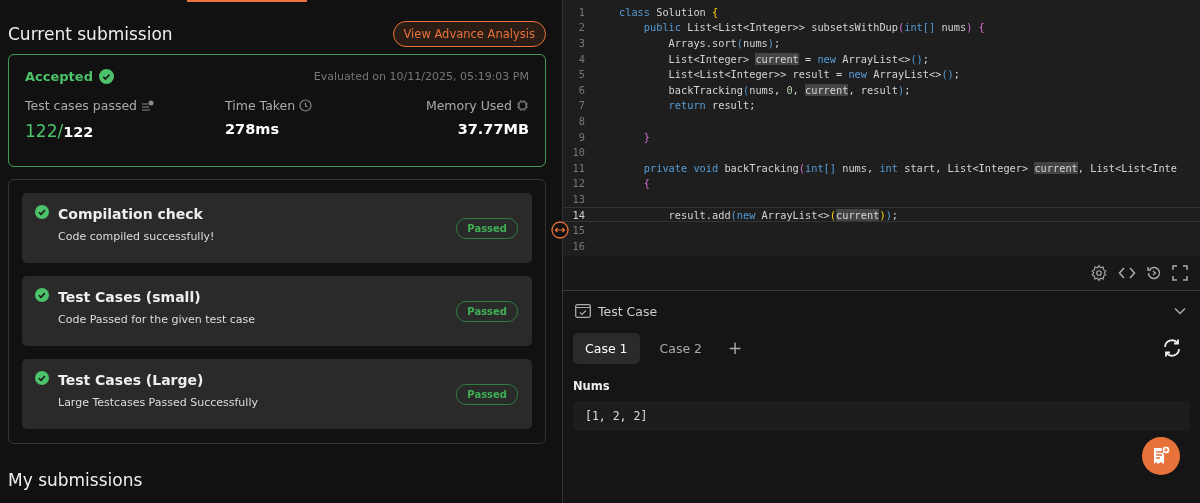  Describe the element at coordinates (581, 120) in the screenshot. I see `line-number: 8` at that location.